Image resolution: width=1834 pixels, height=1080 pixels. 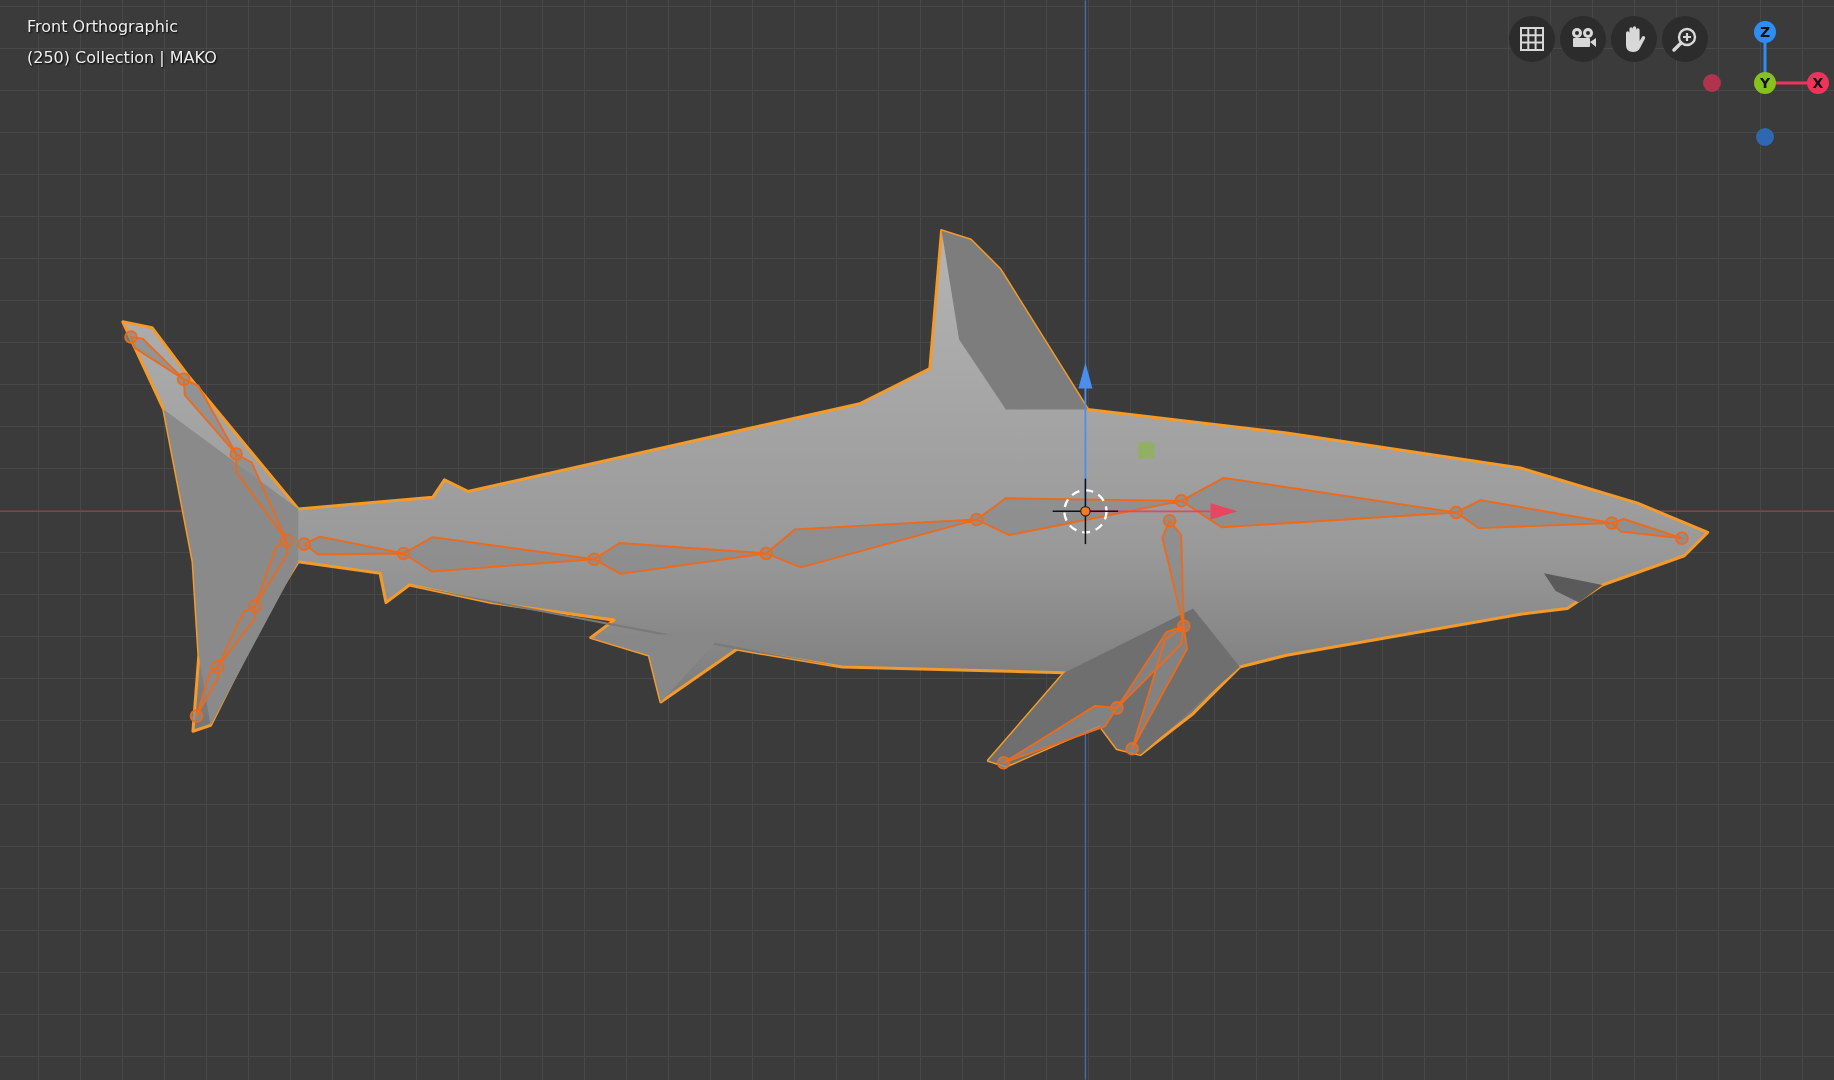 I want to click on grid-icon, so click(x=1532, y=39).